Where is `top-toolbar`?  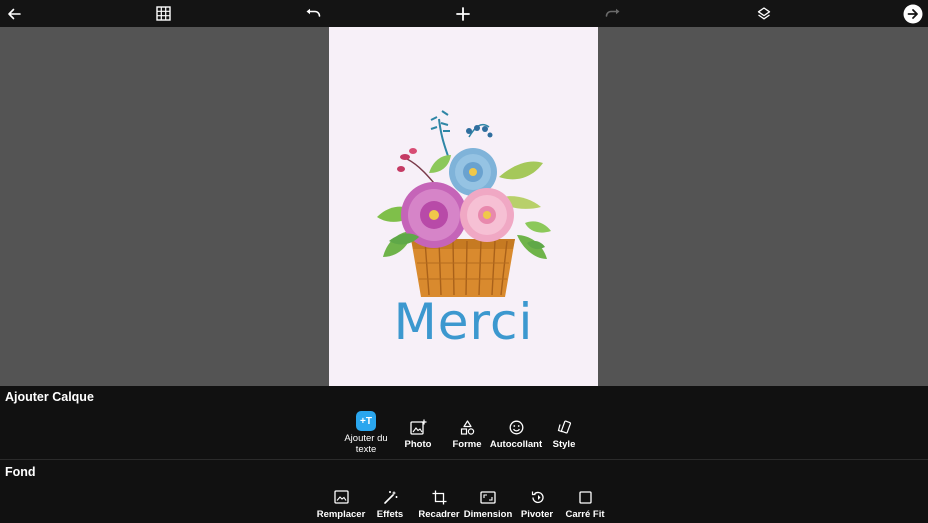 top-toolbar is located at coordinates (464, 13).